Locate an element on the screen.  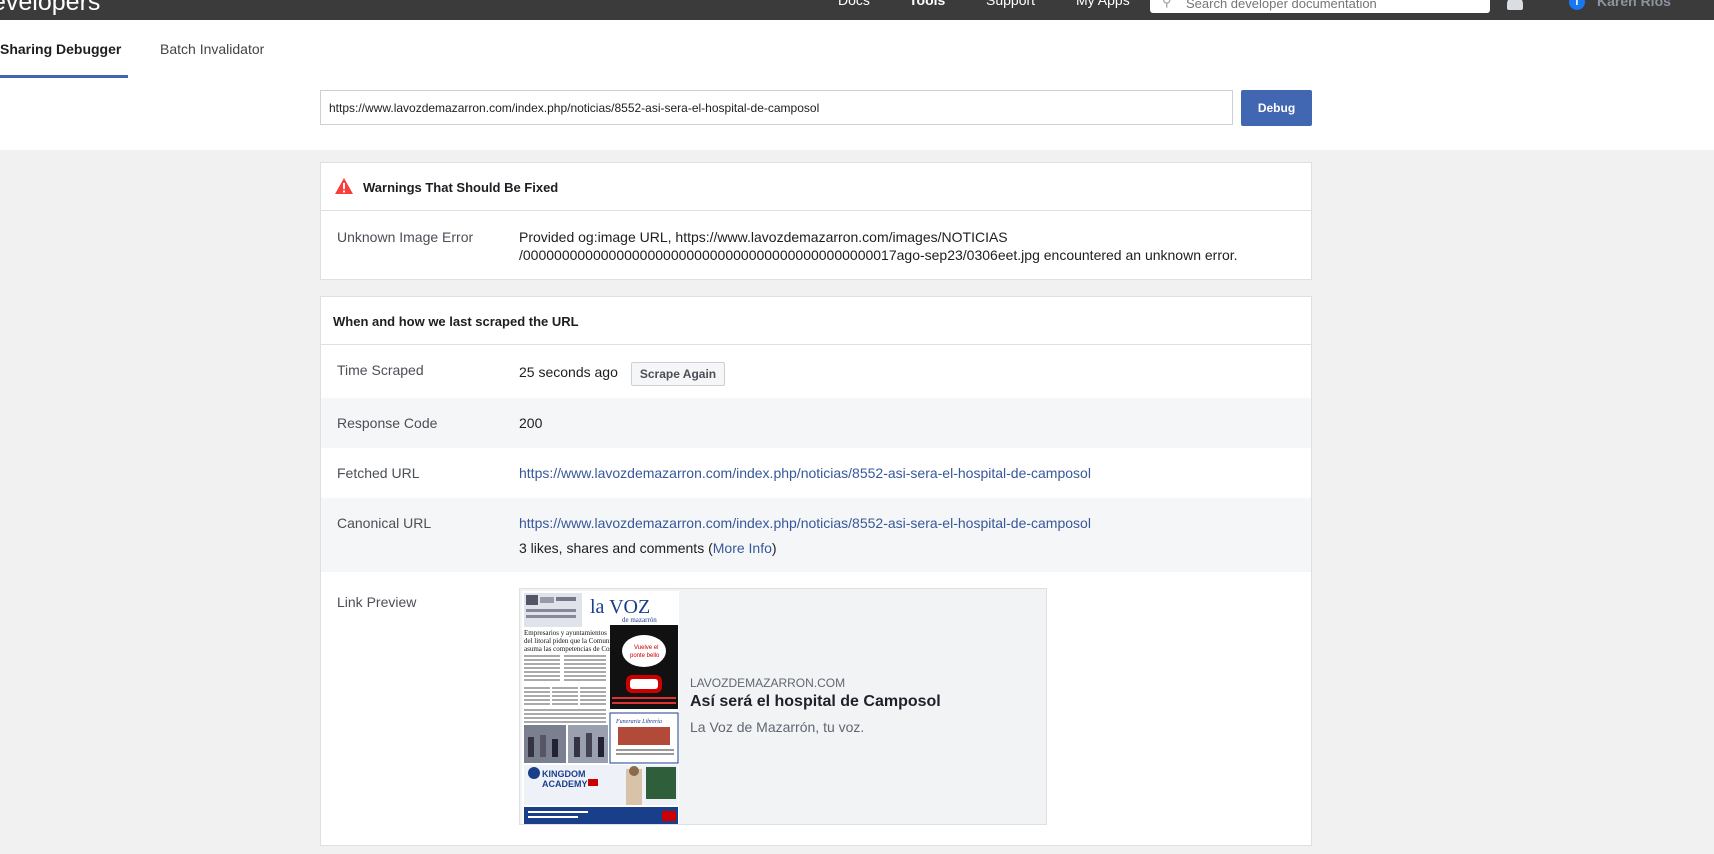
preview-title: Así será el hospital de Camposol is located at coordinates (815, 701).